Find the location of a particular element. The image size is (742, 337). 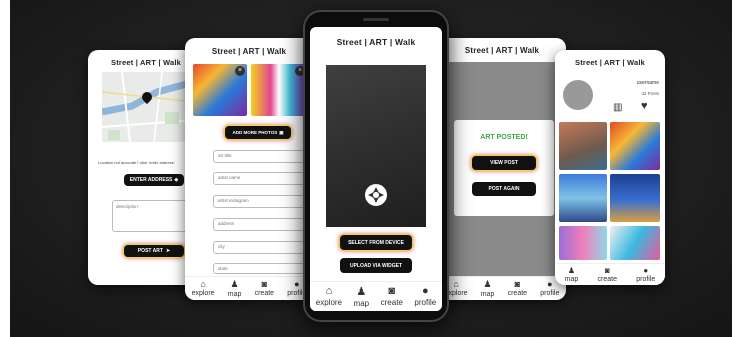

description-input: description is located at coordinates (154, 216).